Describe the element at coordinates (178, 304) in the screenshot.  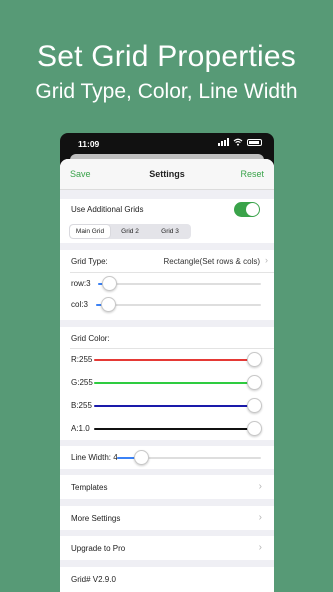
I see `col-slider` at that location.